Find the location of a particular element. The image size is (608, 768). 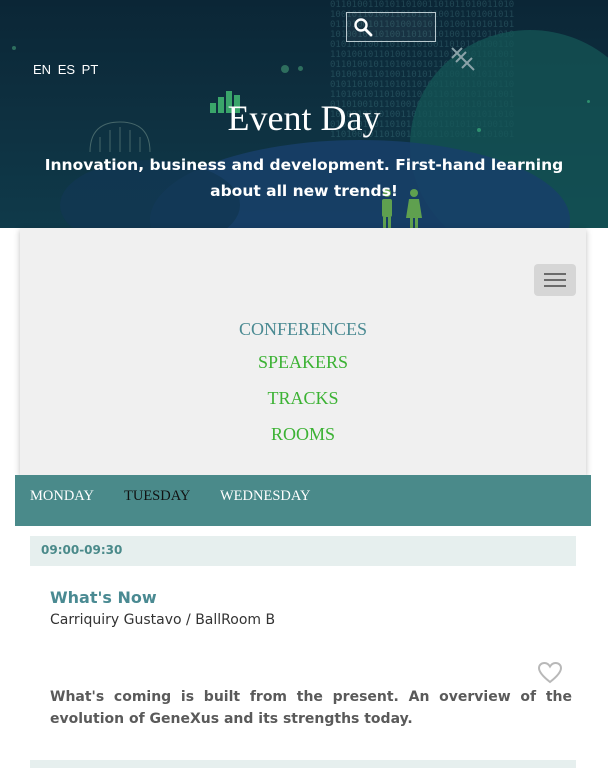

session-speaker-room: Carriquiry Gustavo / BallRoom B is located at coordinates (163, 620).